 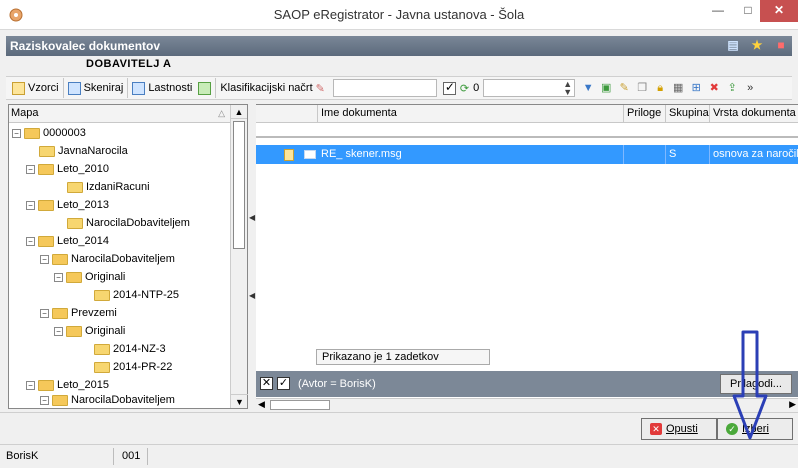 I want to click on tree-item: 2014-NZ-3, so click(x=130, y=349).